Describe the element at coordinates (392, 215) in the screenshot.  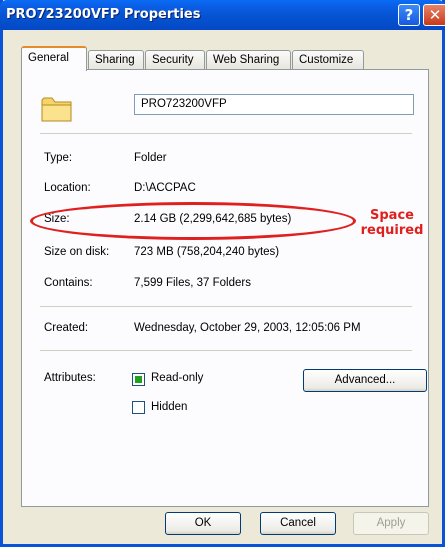
I see `annotation-line-1: Space` at that location.